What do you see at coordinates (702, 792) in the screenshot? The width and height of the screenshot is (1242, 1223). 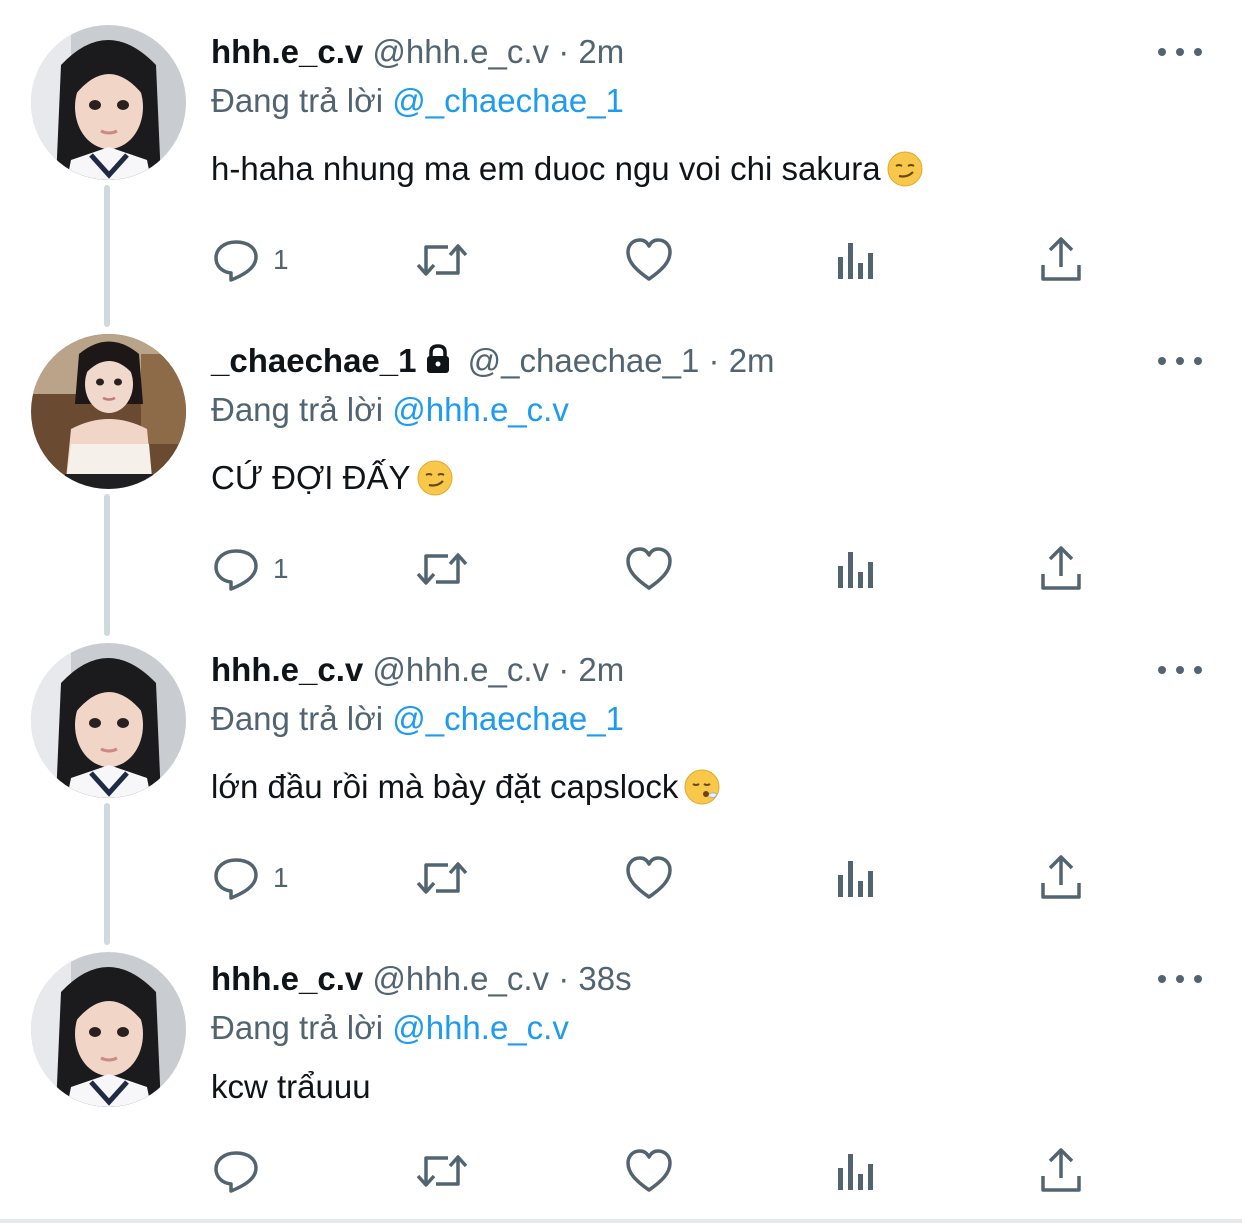 I see `sigh-emoji-icon` at bounding box center [702, 792].